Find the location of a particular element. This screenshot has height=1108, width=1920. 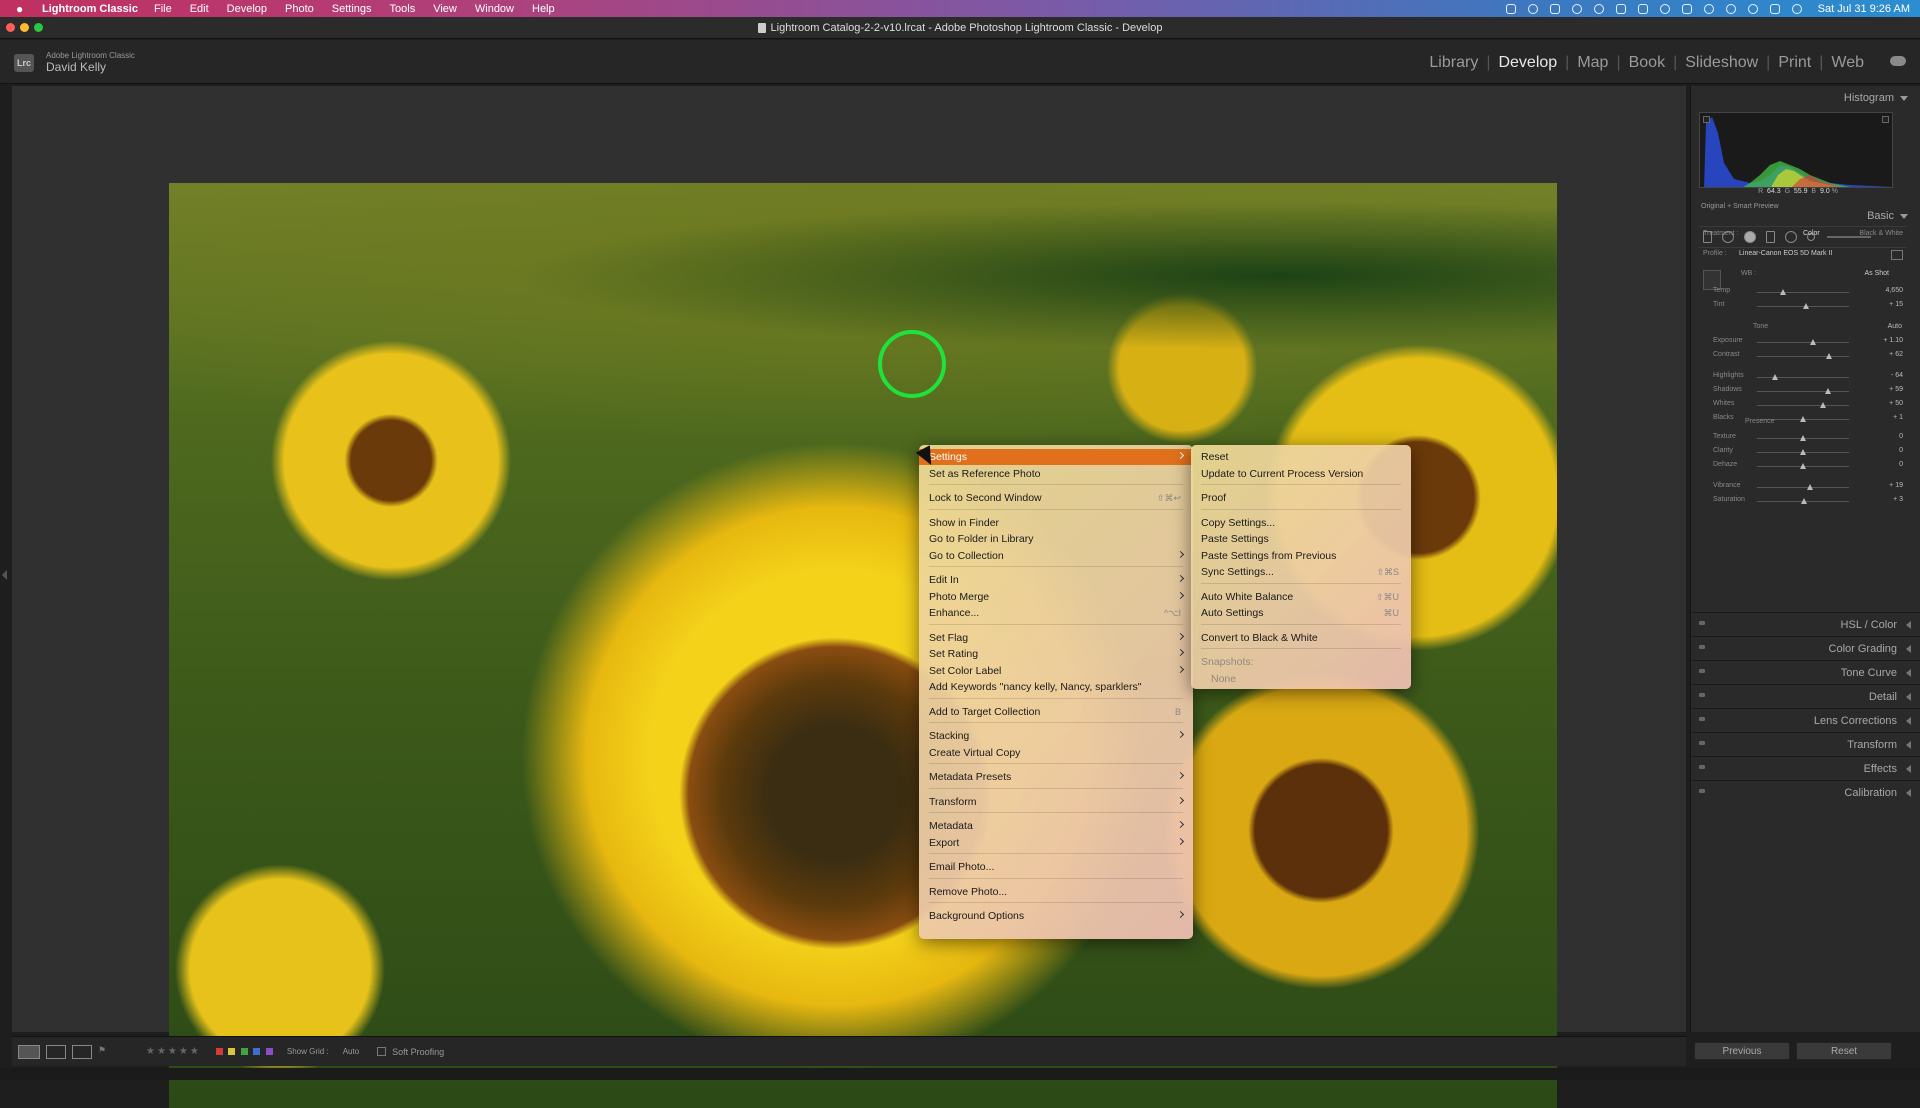

search-icon is located at coordinates (1730, 8).